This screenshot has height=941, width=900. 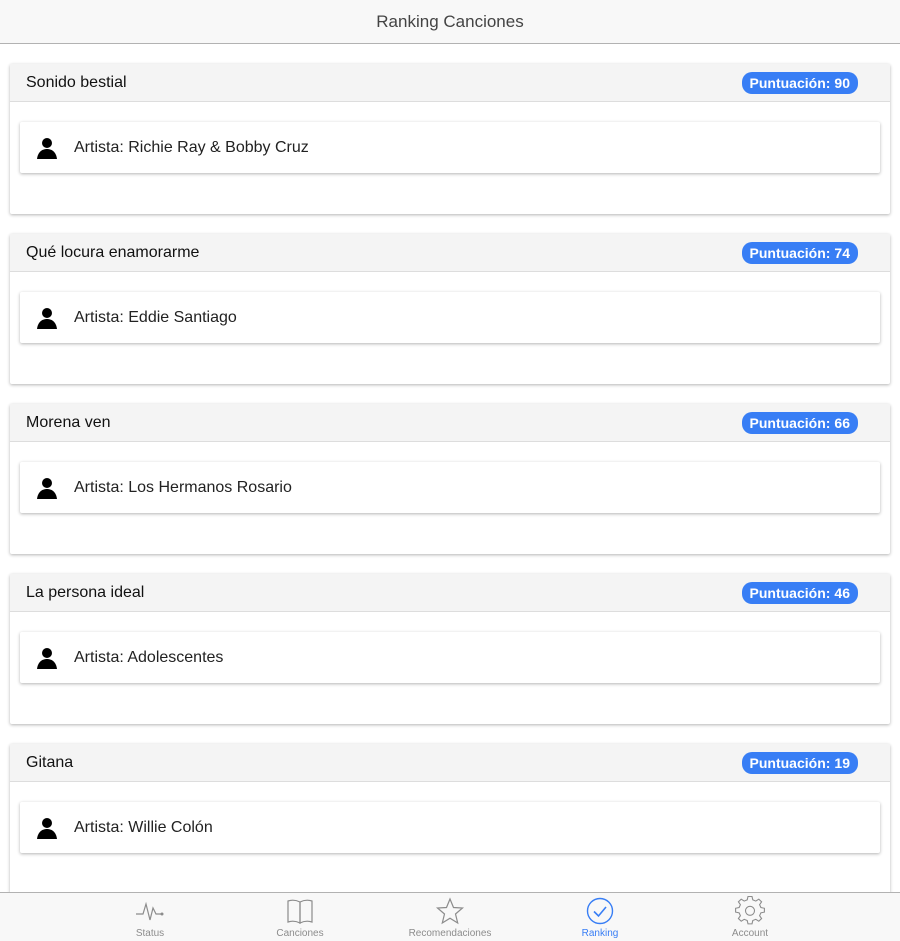 I want to click on checkmark-circle-icon, so click(x=600, y=911).